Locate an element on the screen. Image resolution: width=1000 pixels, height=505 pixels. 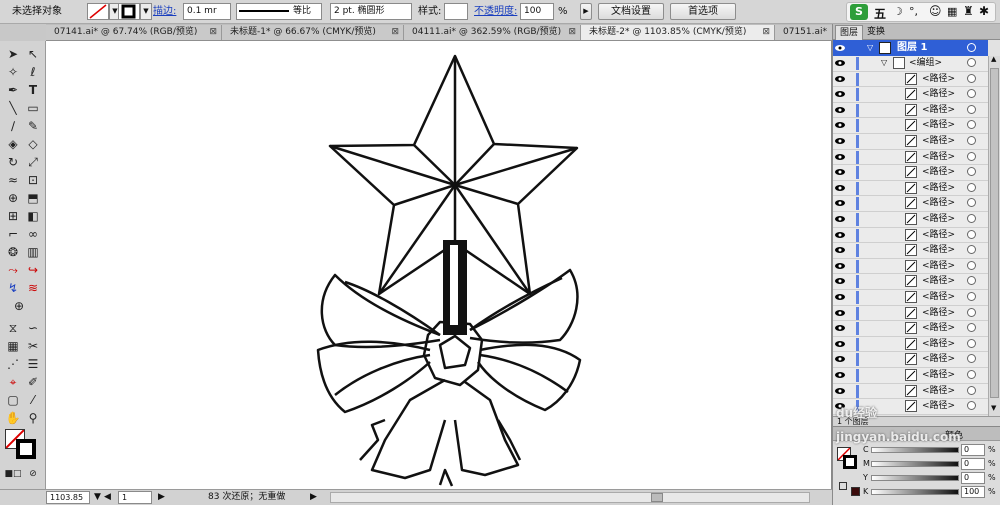
scroll-down-icon: ▼ is located at coordinates (993, 408).